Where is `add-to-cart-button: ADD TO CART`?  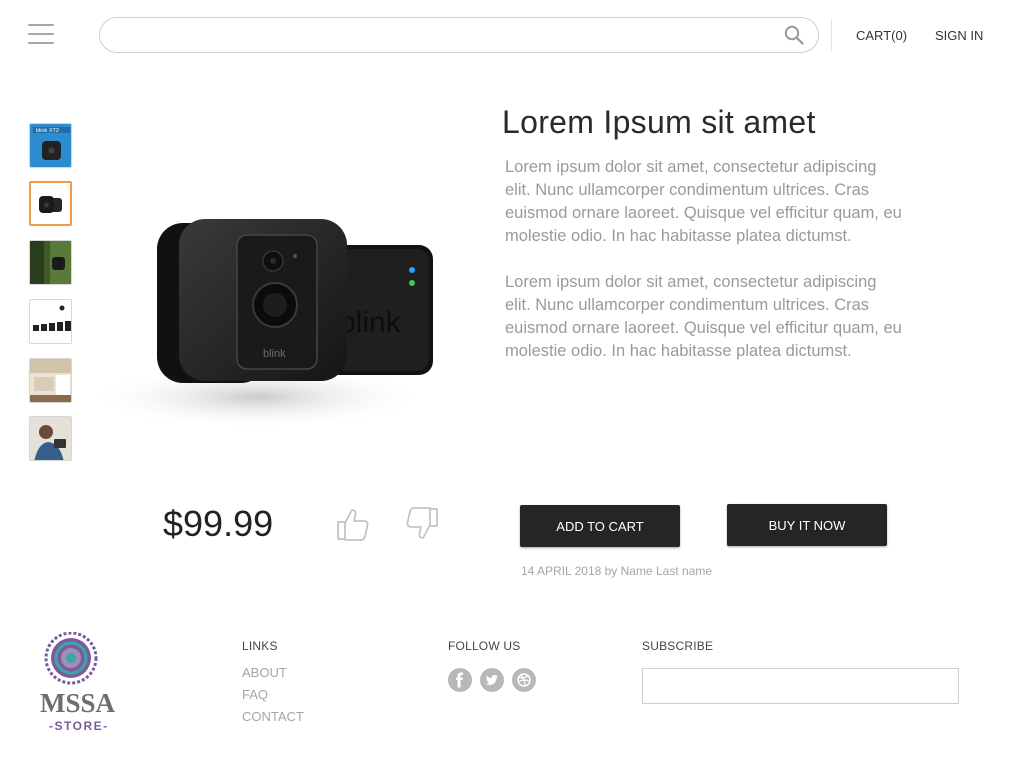
add-to-cart-button: ADD TO CART is located at coordinates (600, 526).